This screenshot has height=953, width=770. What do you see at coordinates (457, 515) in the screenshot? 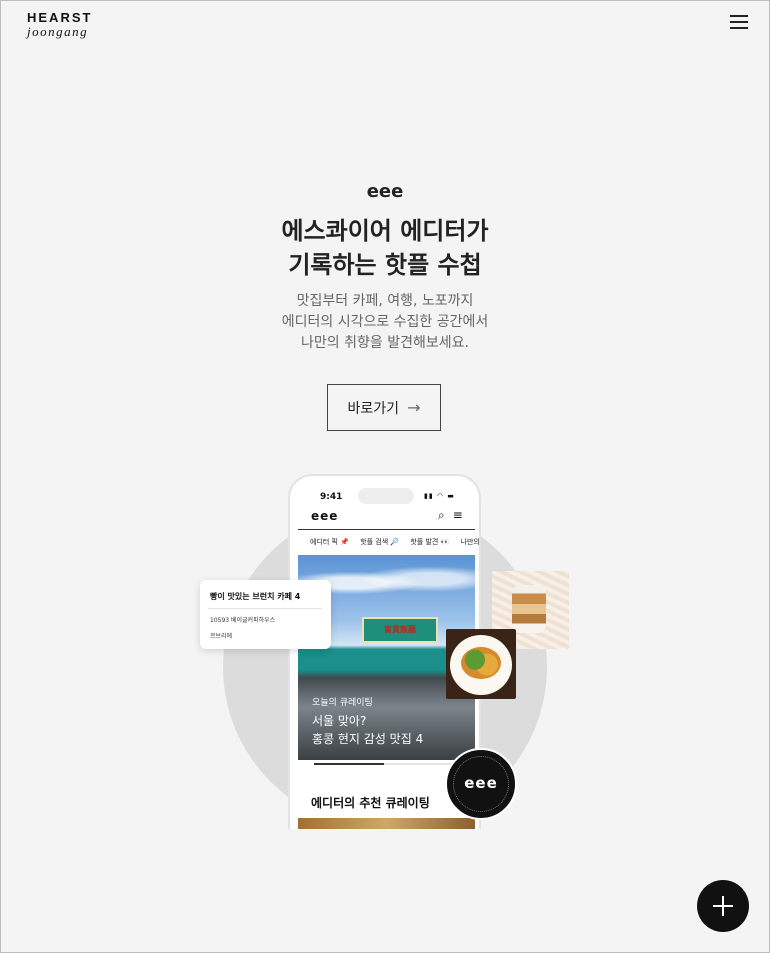
I see `menu-icon: ≡` at bounding box center [457, 515].